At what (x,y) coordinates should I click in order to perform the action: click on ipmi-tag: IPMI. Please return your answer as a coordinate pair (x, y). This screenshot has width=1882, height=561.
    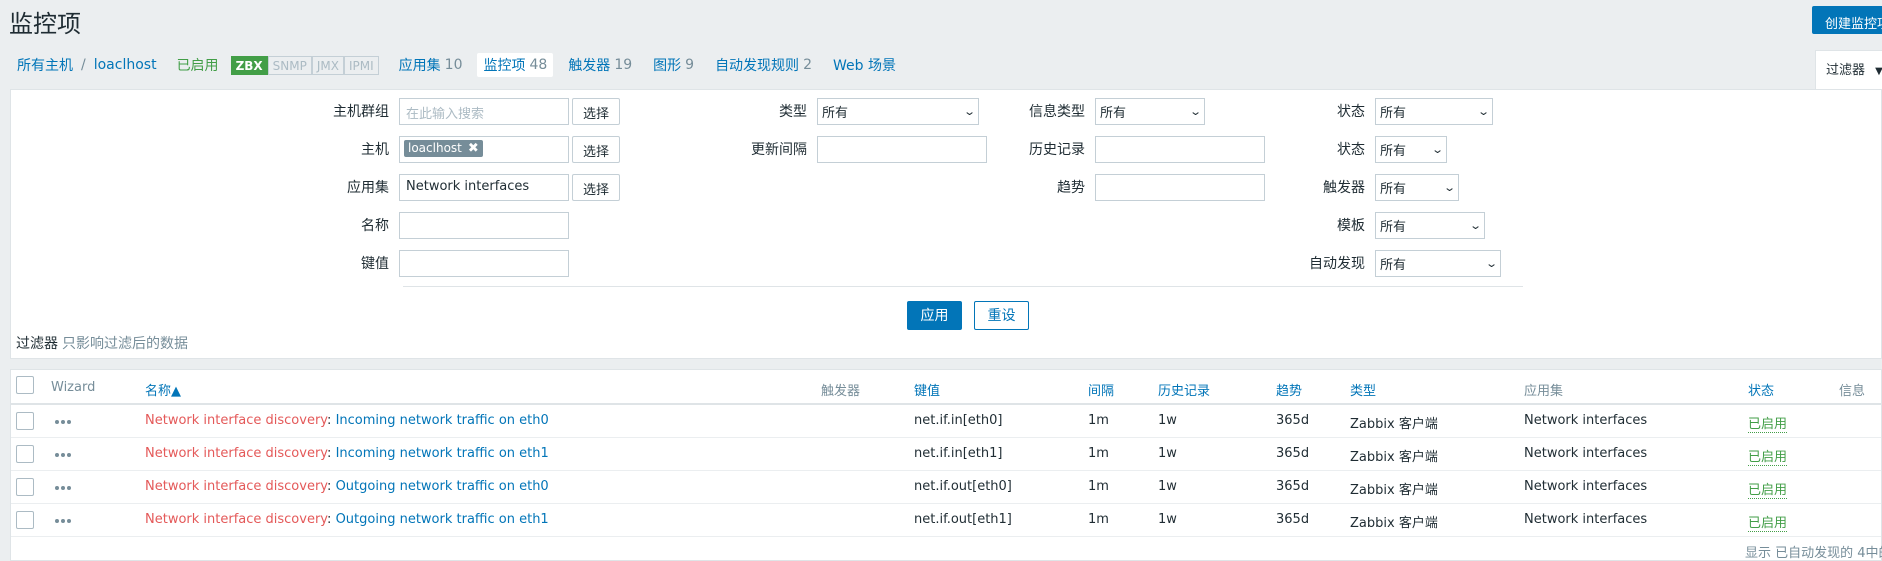
    Looking at the image, I should click on (361, 65).